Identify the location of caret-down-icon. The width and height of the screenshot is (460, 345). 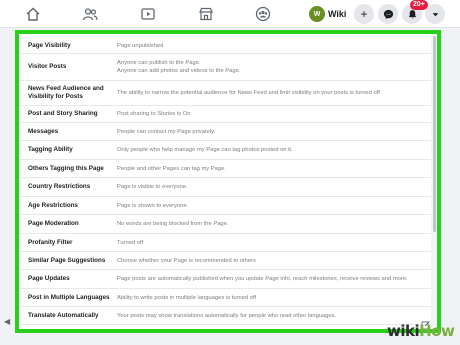
(435, 14).